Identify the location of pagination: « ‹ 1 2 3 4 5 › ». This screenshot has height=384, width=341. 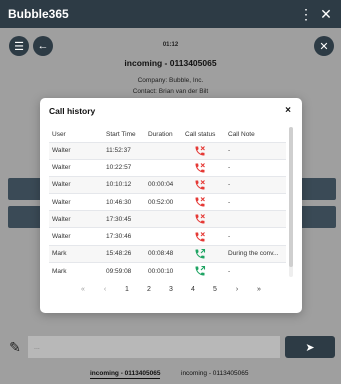
(171, 291).